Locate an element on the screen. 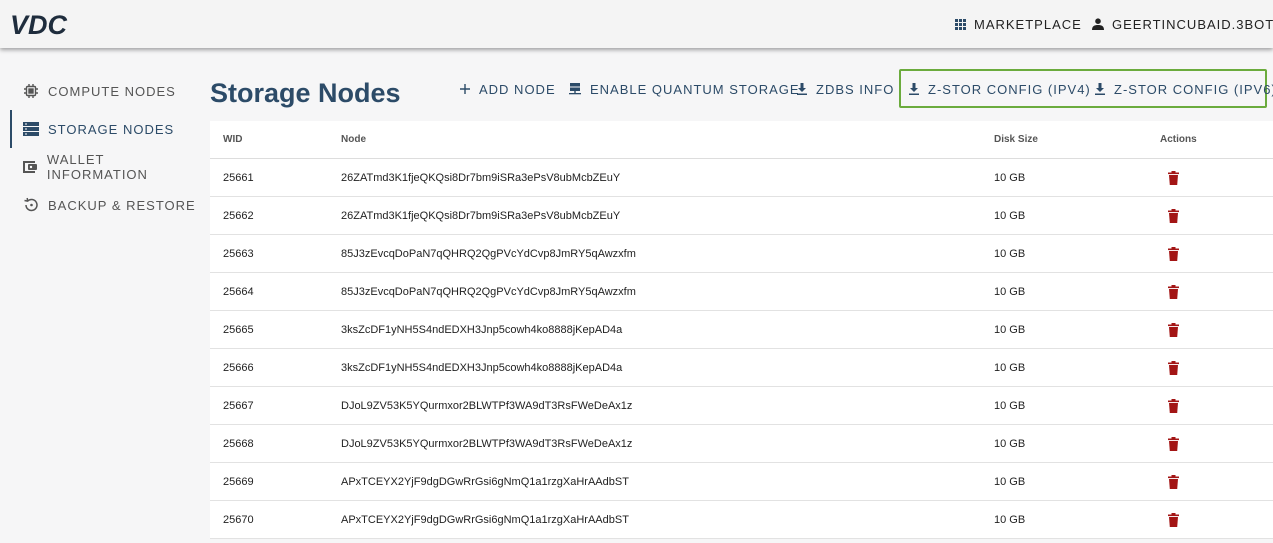 Image resolution: width=1273 pixels, height=543 pixels. header-wid: WID is located at coordinates (233, 139).